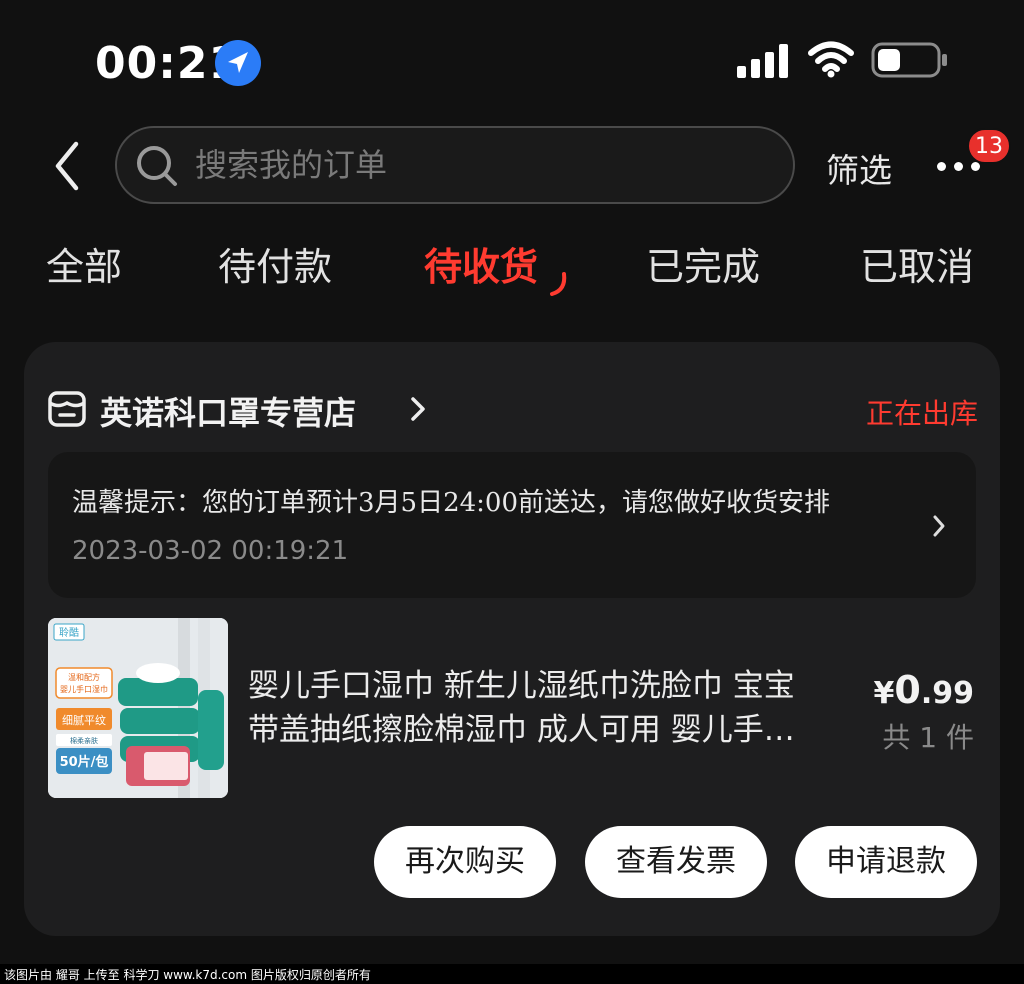 The width and height of the screenshot is (1024, 984). Describe the element at coordinates (84, 762) in the screenshot. I see `image-count: 50片/包` at that location.